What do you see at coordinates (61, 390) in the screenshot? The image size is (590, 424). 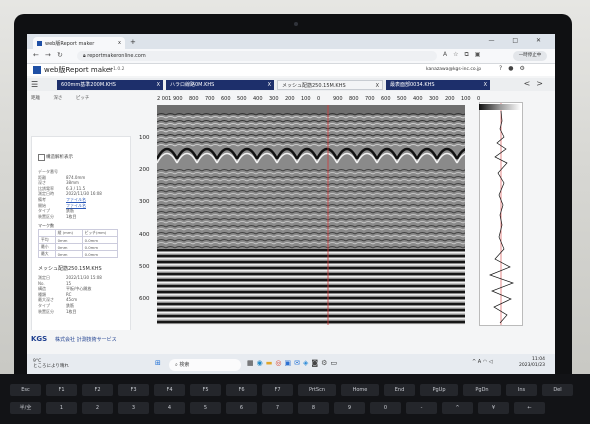 I see `keyboard-key: F1` at bounding box center [61, 390].